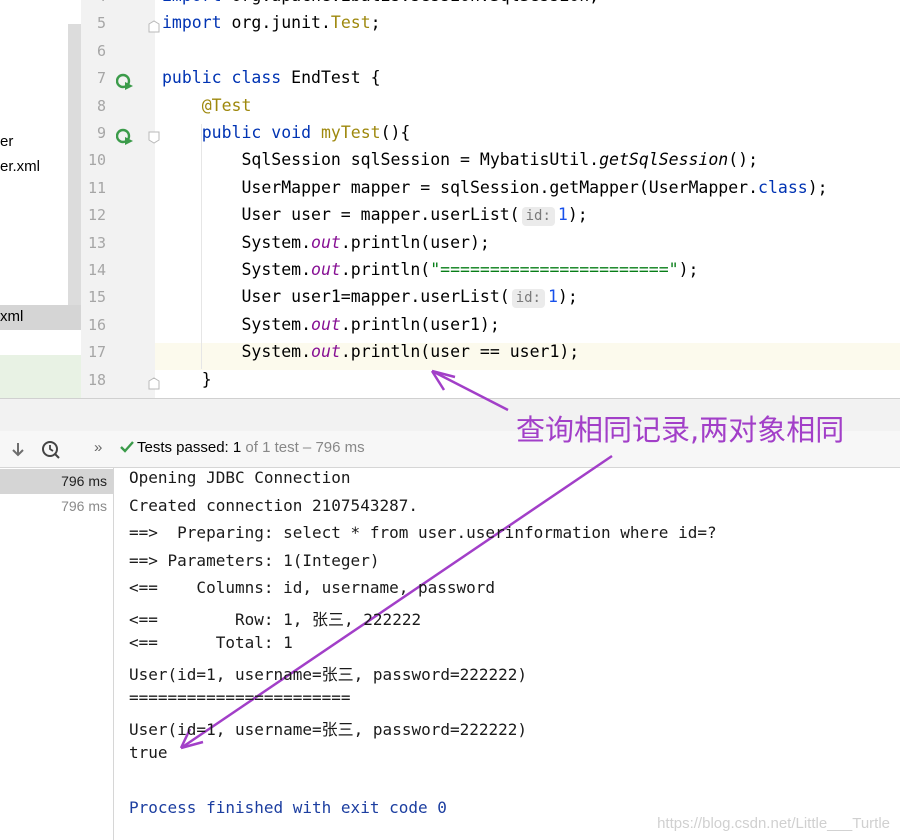 The width and height of the screenshot is (900, 840). I want to click on clock-icon, so click(51, 450).